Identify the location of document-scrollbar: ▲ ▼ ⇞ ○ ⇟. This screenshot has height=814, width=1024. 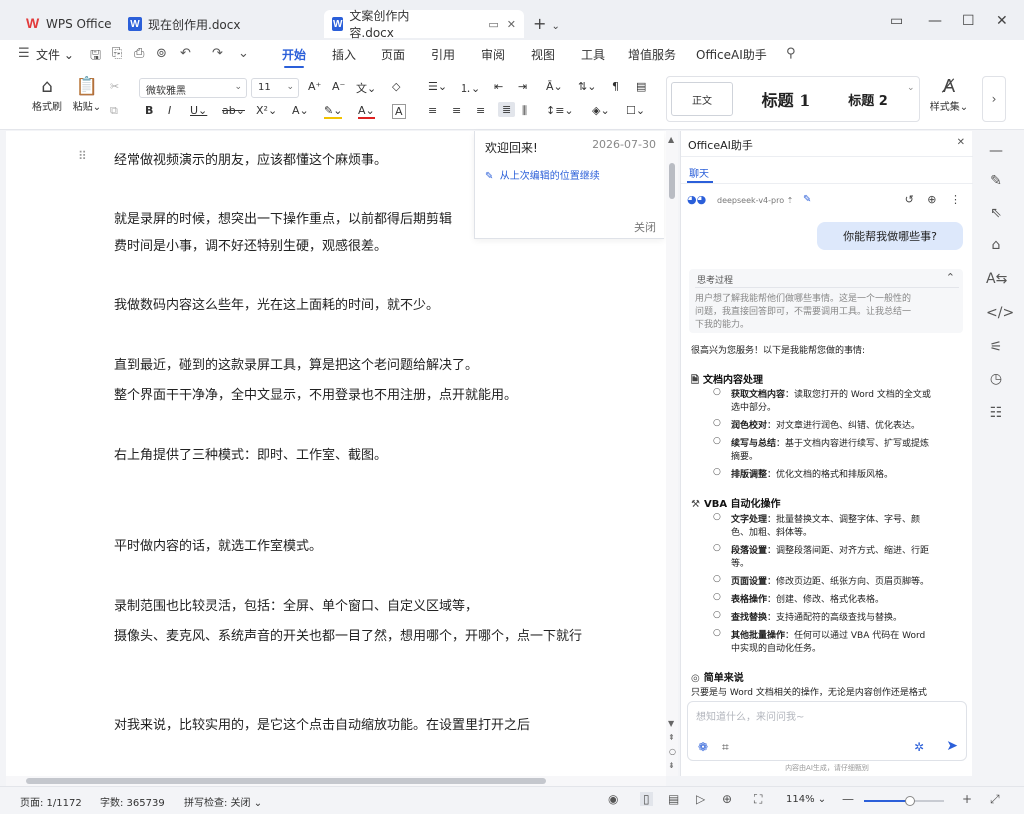
(672, 453).